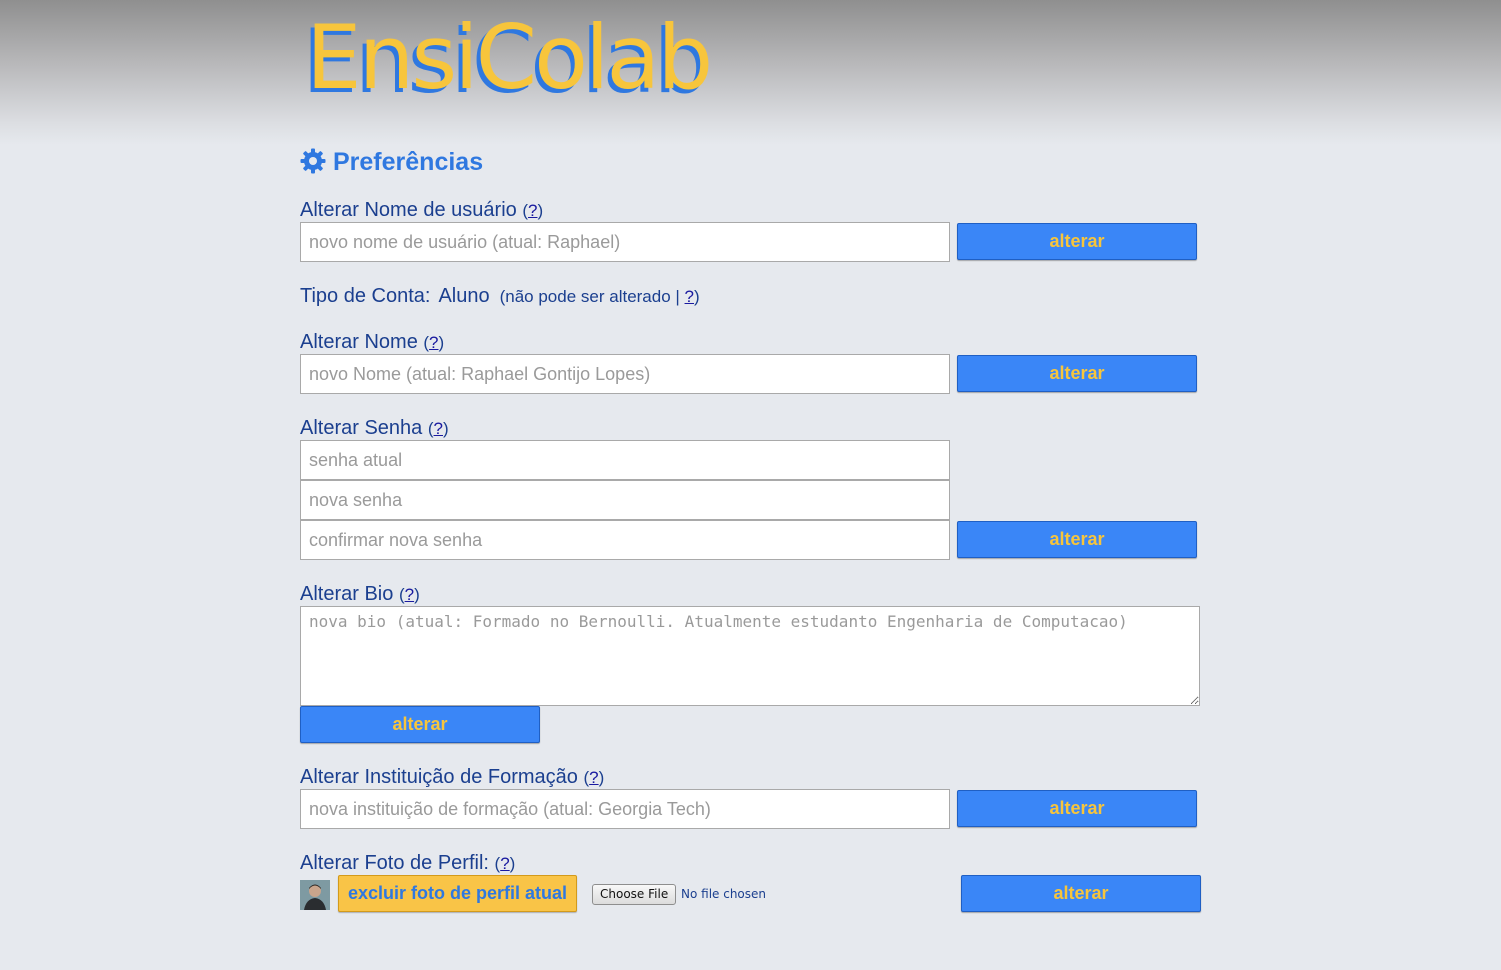 The height and width of the screenshot is (970, 1501). What do you see at coordinates (347, 594) in the screenshot?
I see `bio-label: Alterar Bio` at bounding box center [347, 594].